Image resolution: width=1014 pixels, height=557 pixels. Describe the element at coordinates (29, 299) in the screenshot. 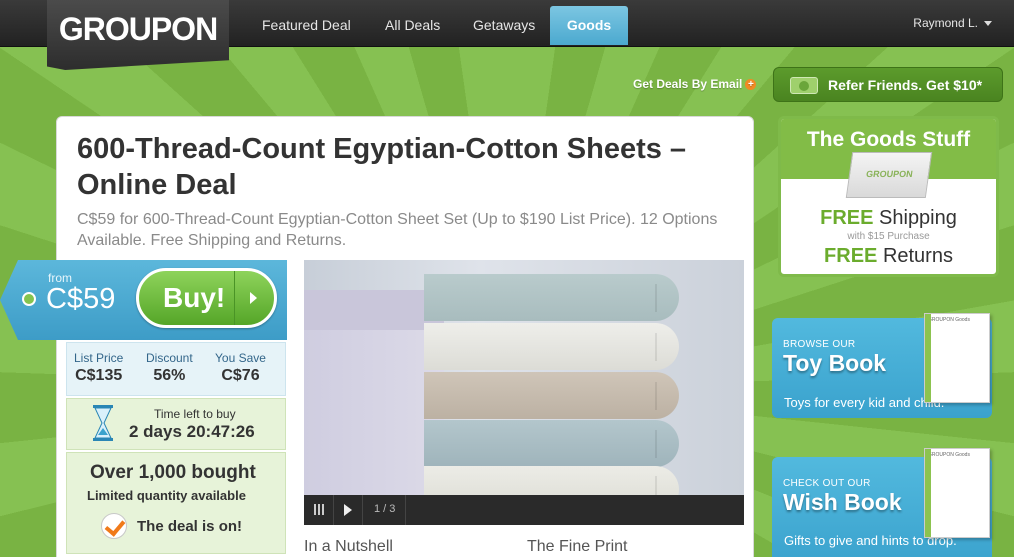

I see `price-tag-dot` at that location.